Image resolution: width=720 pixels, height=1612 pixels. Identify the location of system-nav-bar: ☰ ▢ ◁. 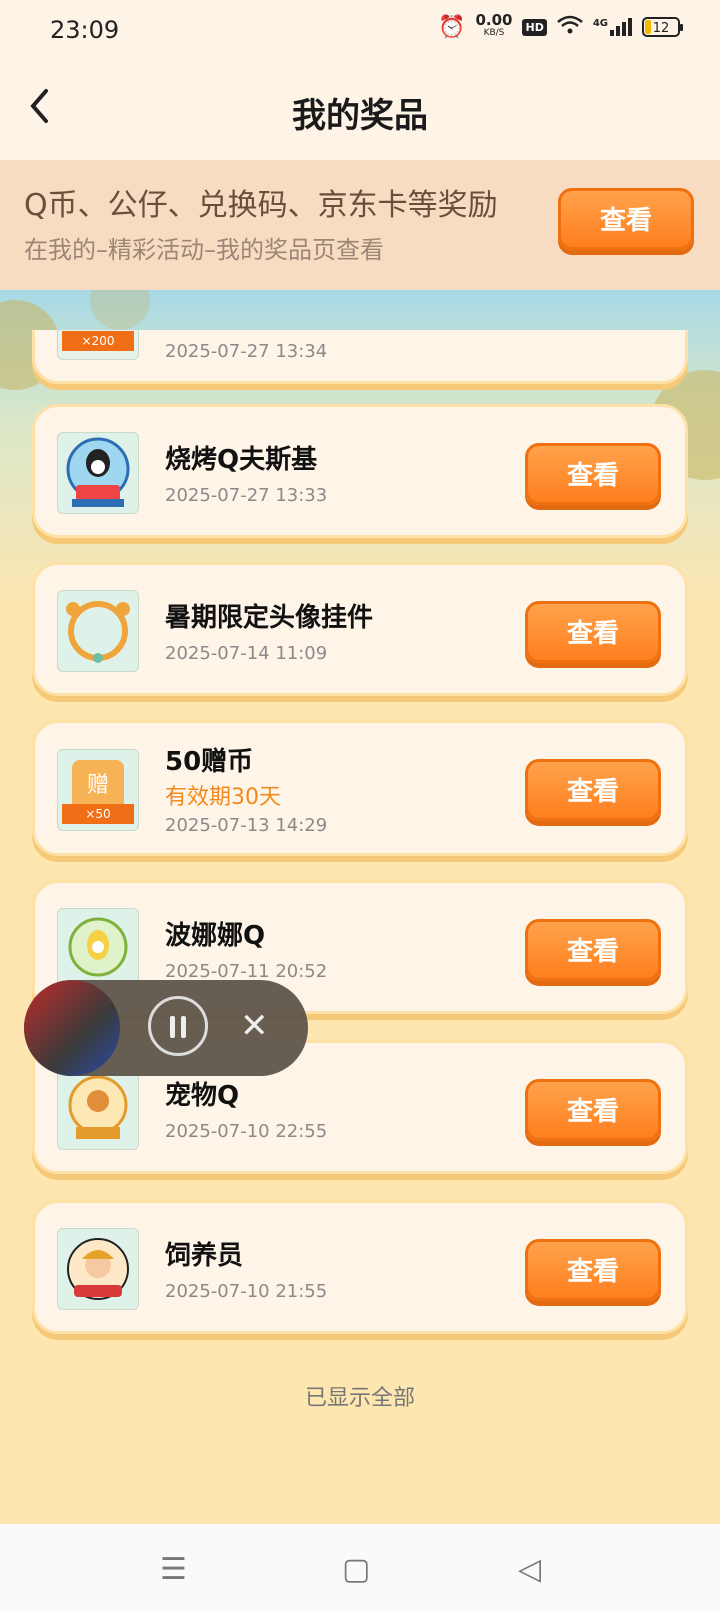
(360, 1568).